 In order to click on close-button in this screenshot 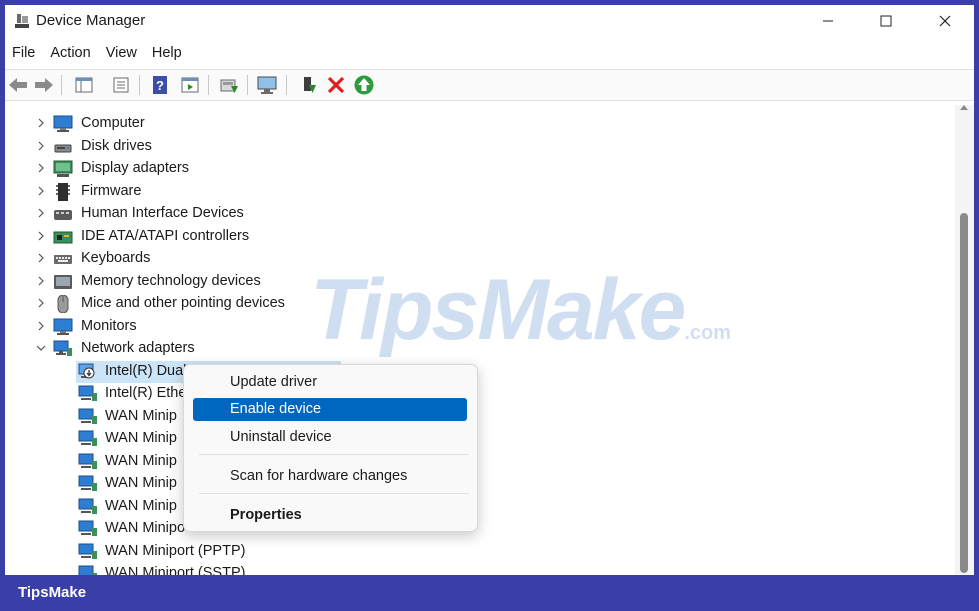, I will do `click(945, 21)`.